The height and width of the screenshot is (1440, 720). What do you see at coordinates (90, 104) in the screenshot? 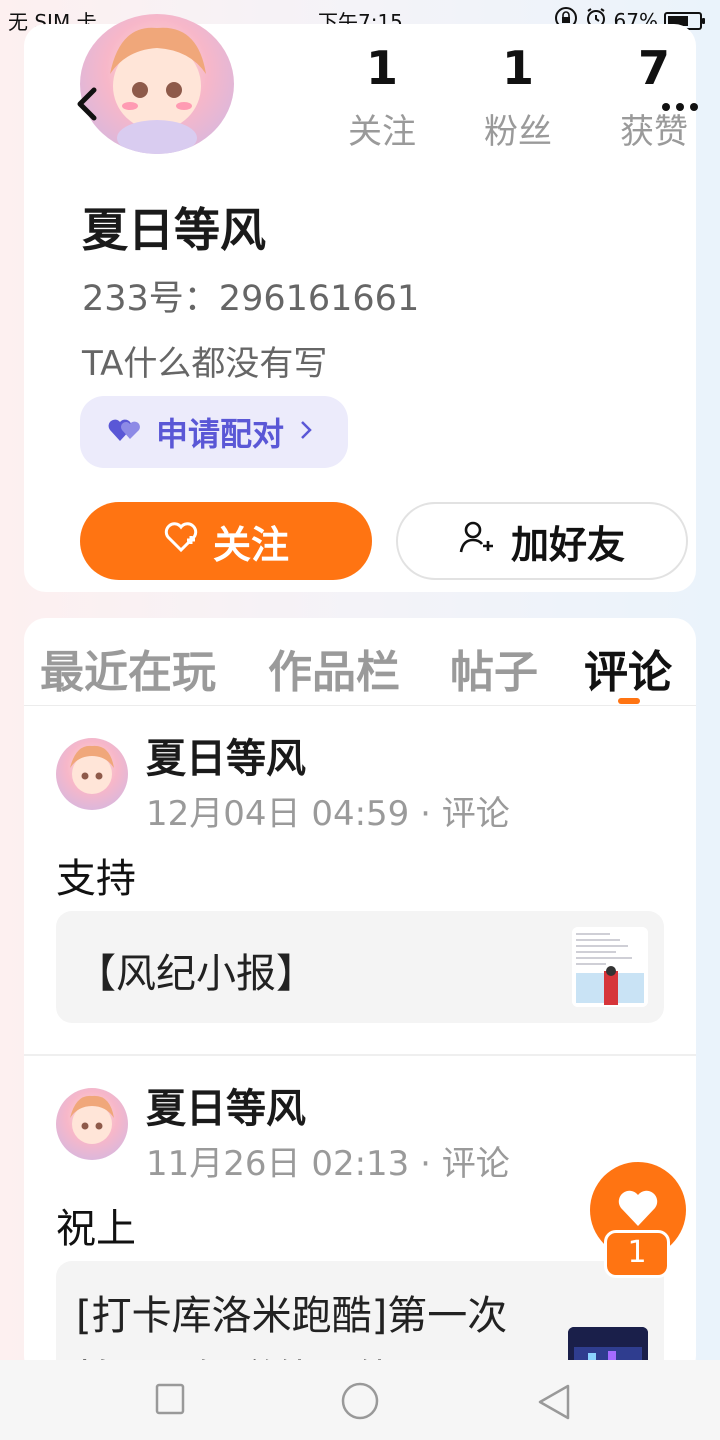
I see `back-button` at bounding box center [90, 104].